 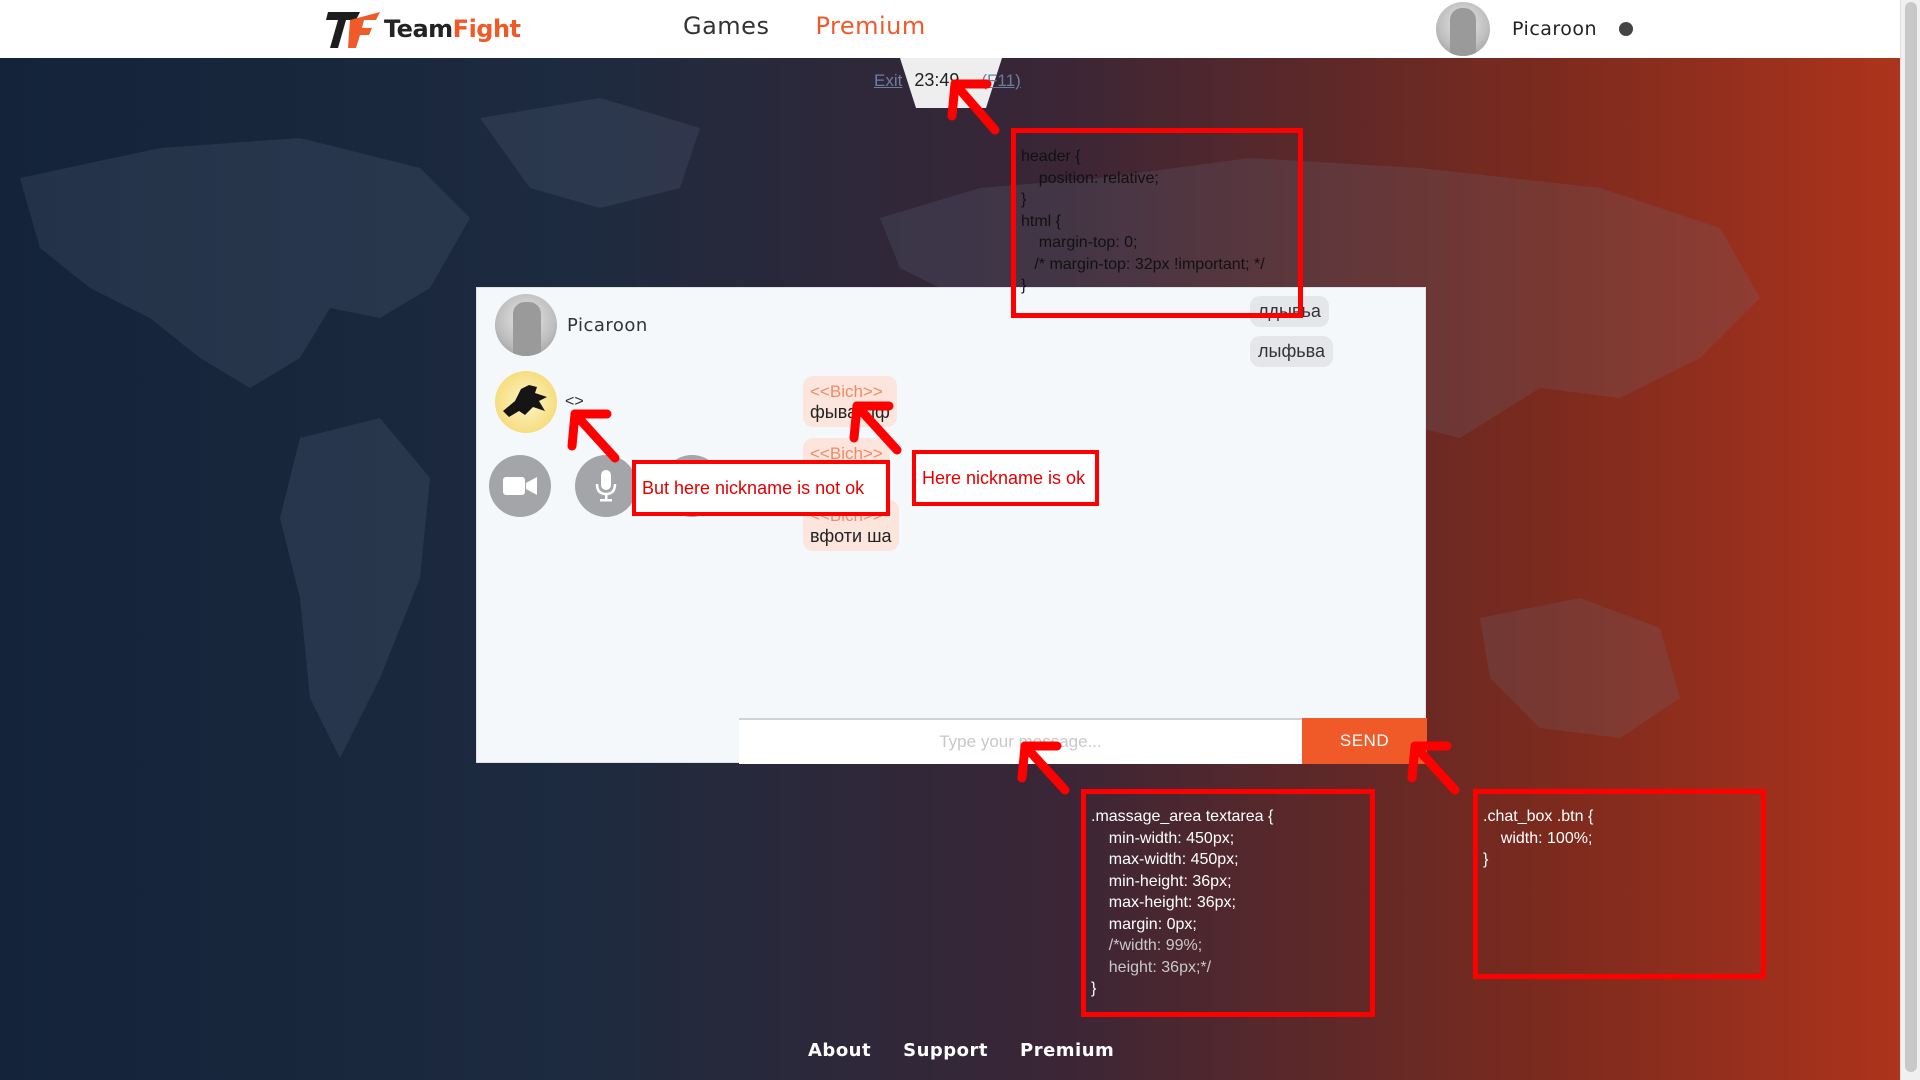 What do you see at coordinates (1000, 80) in the screenshot?
I see `f11-hint: (F11)` at bounding box center [1000, 80].